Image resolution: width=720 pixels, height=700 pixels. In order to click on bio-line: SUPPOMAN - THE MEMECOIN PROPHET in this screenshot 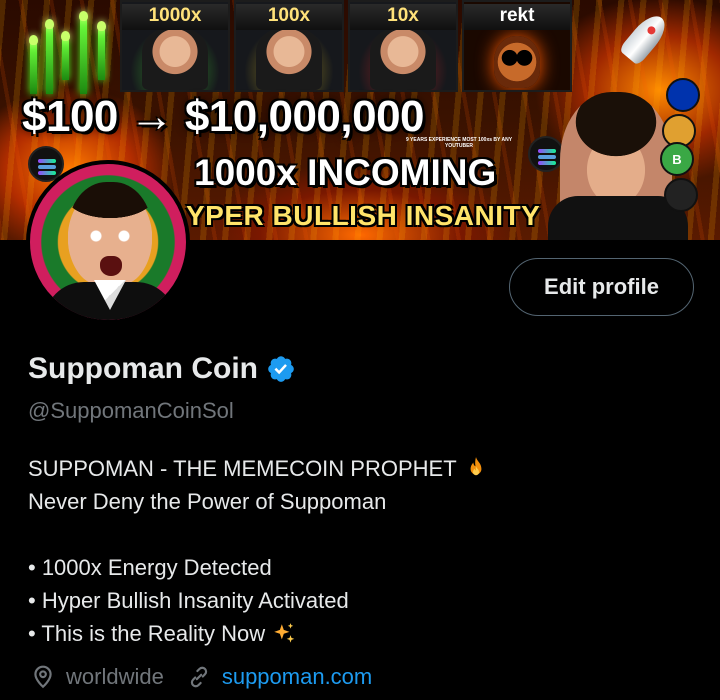, I will do `click(258, 468)`.